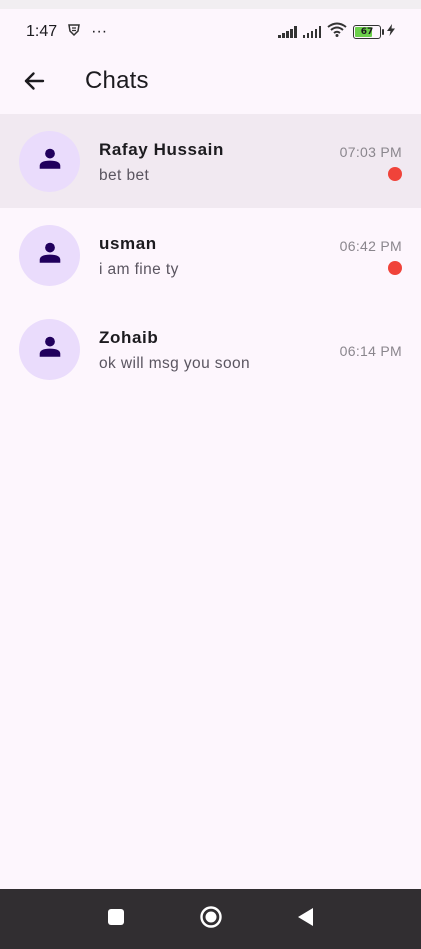 The height and width of the screenshot is (949, 421). I want to click on arrow-back-icon, so click(34, 83).